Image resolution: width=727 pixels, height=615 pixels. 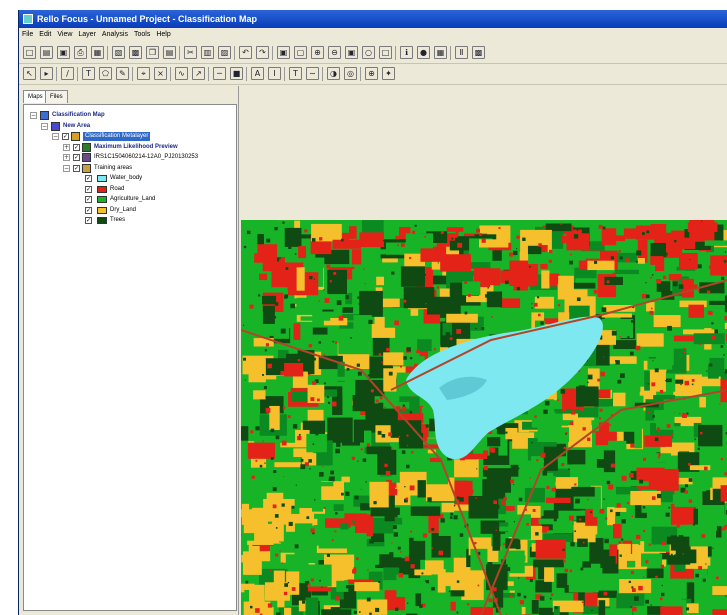 What do you see at coordinates (351, 52) in the screenshot?
I see `zoom-fit-icon: ▣` at bounding box center [351, 52].